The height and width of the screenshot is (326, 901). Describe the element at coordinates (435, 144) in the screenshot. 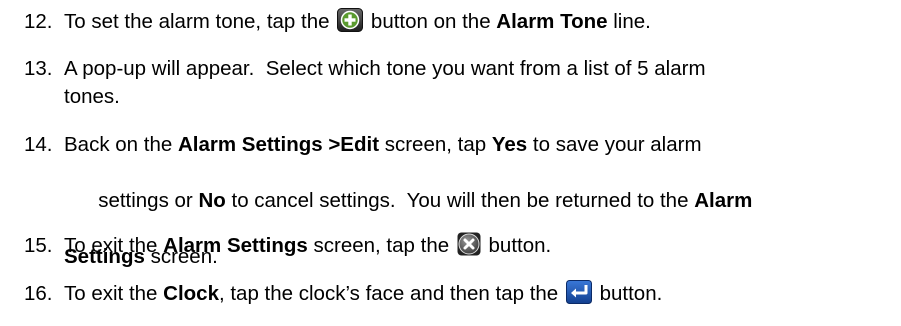

I see `text-segment: screen, tap` at that location.